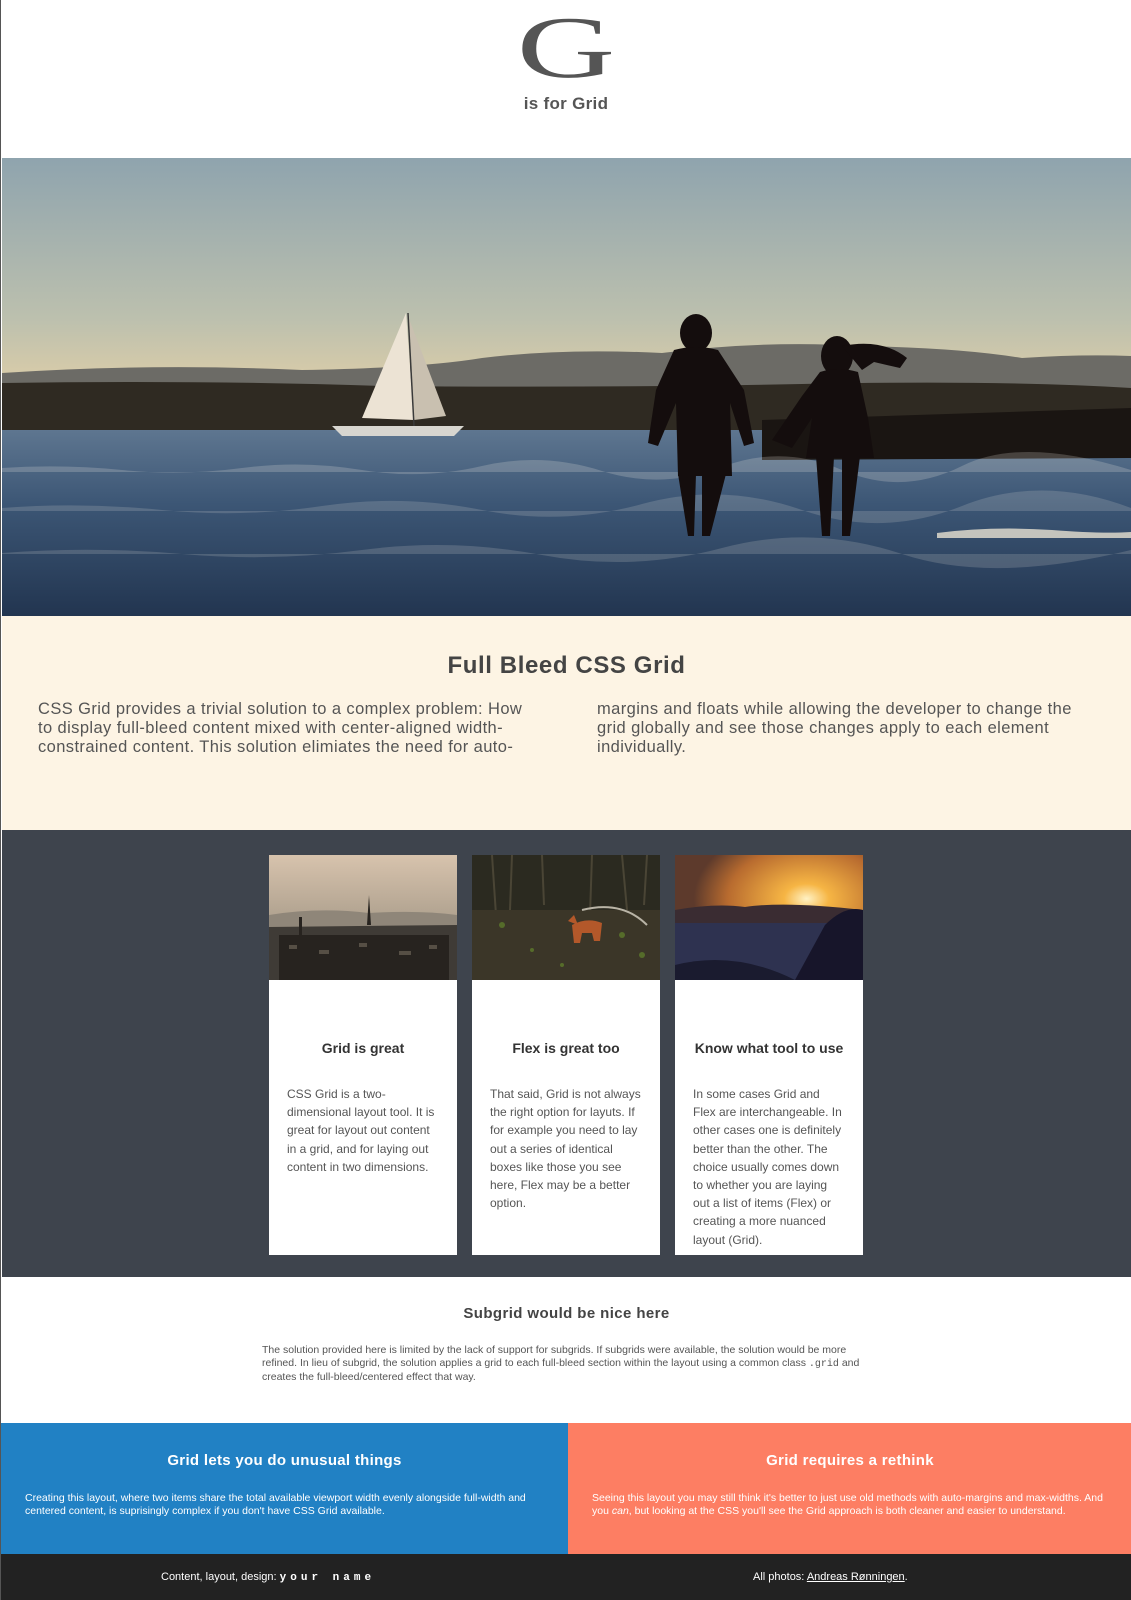  I want to click on footer-photos: All photos: Andreas Rønningen., so click(830, 1577).